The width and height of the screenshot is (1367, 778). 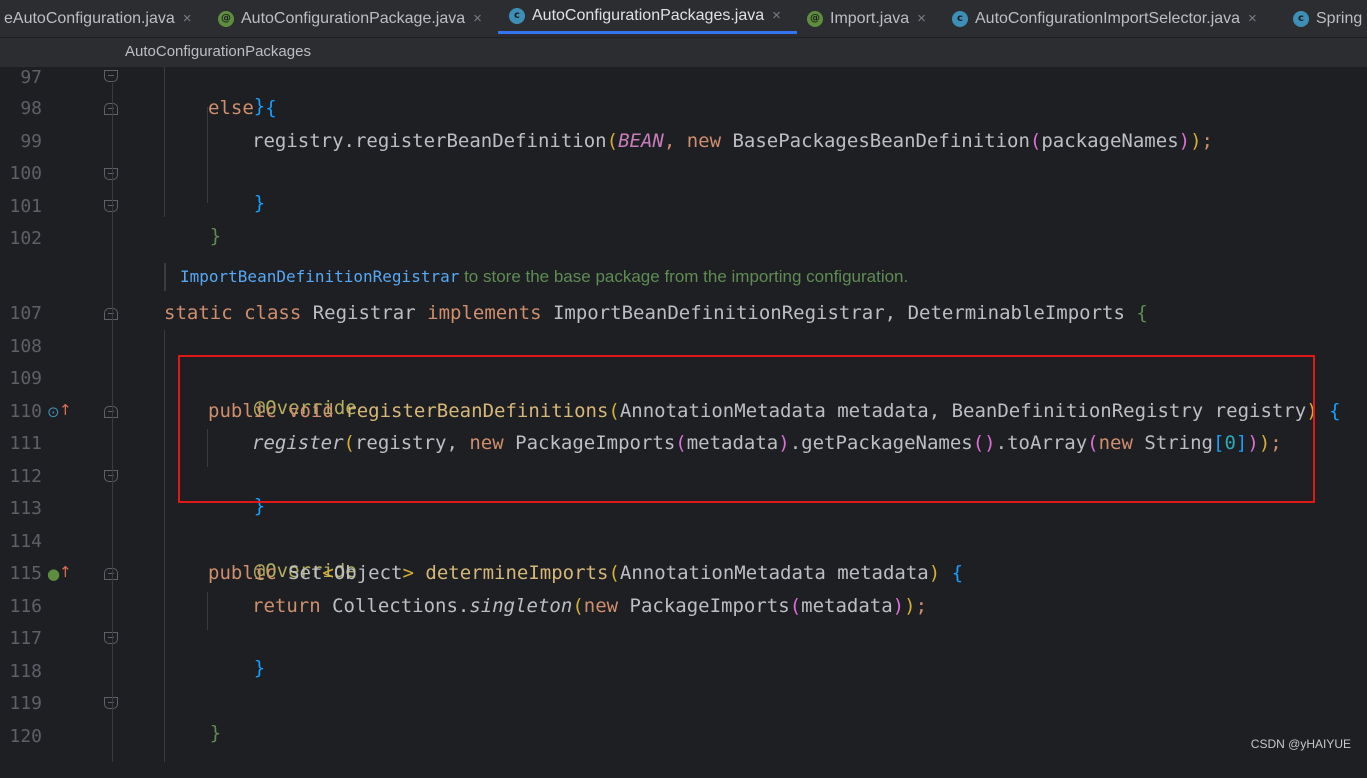 I want to click on code-token: ,, so click(x=675, y=141).